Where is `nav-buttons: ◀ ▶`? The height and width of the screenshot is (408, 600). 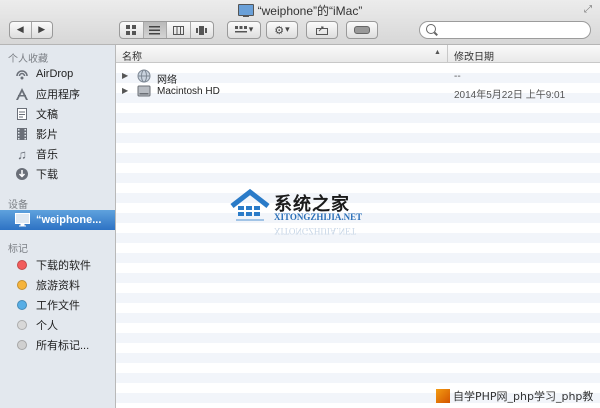 nav-buttons: ◀ ▶ is located at coordinates (31, 30).